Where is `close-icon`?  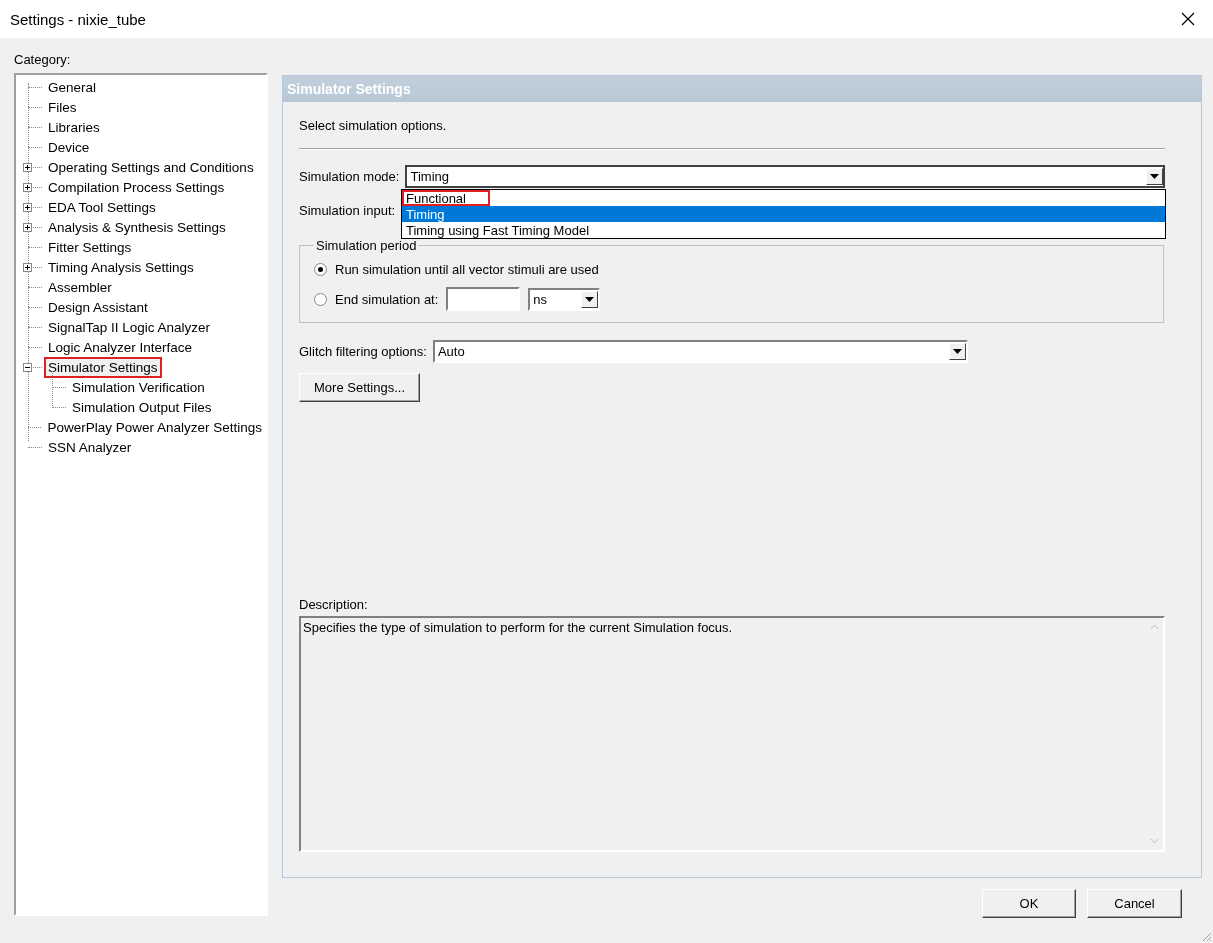
close-icon is located at coordinates (1188, 19).